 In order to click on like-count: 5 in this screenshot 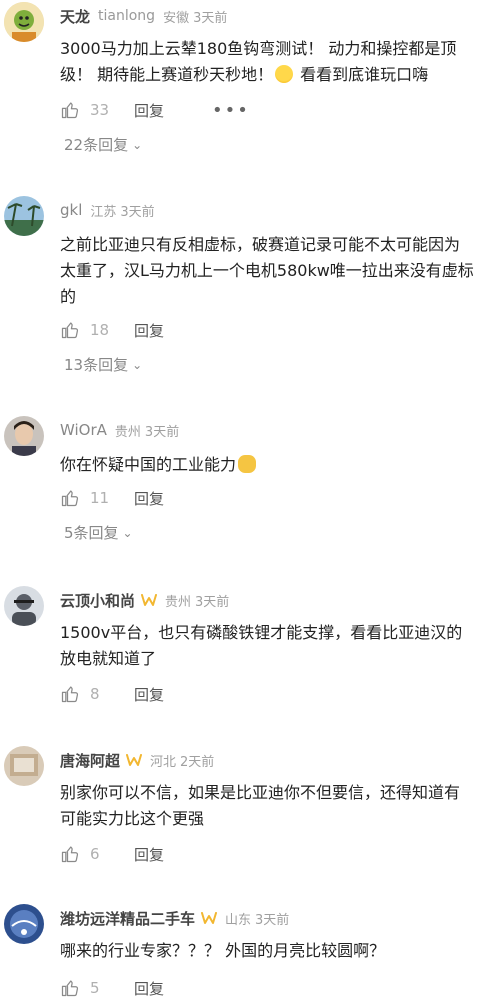, I will do `click(95, 988)`.